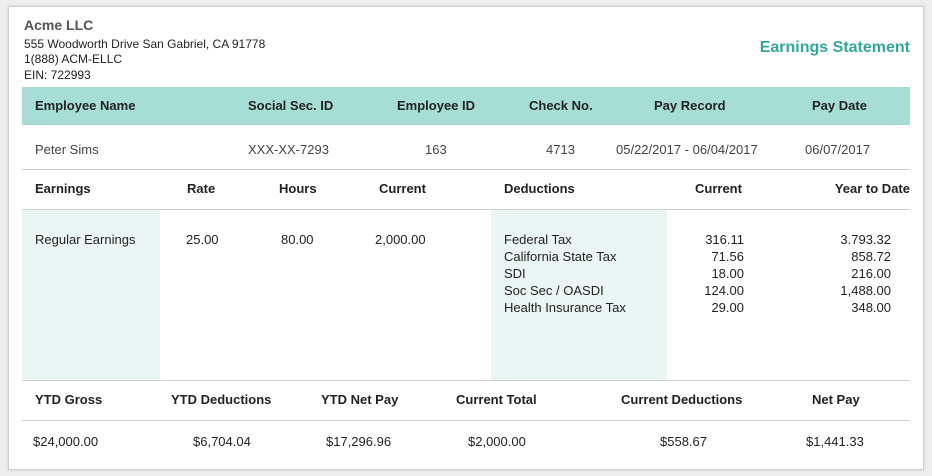 This screenshot has height=476, width=932. Describe the element at coordinates (85, 239) in the screenshot. I see `earnings-label: Regular Earnings` at that location.